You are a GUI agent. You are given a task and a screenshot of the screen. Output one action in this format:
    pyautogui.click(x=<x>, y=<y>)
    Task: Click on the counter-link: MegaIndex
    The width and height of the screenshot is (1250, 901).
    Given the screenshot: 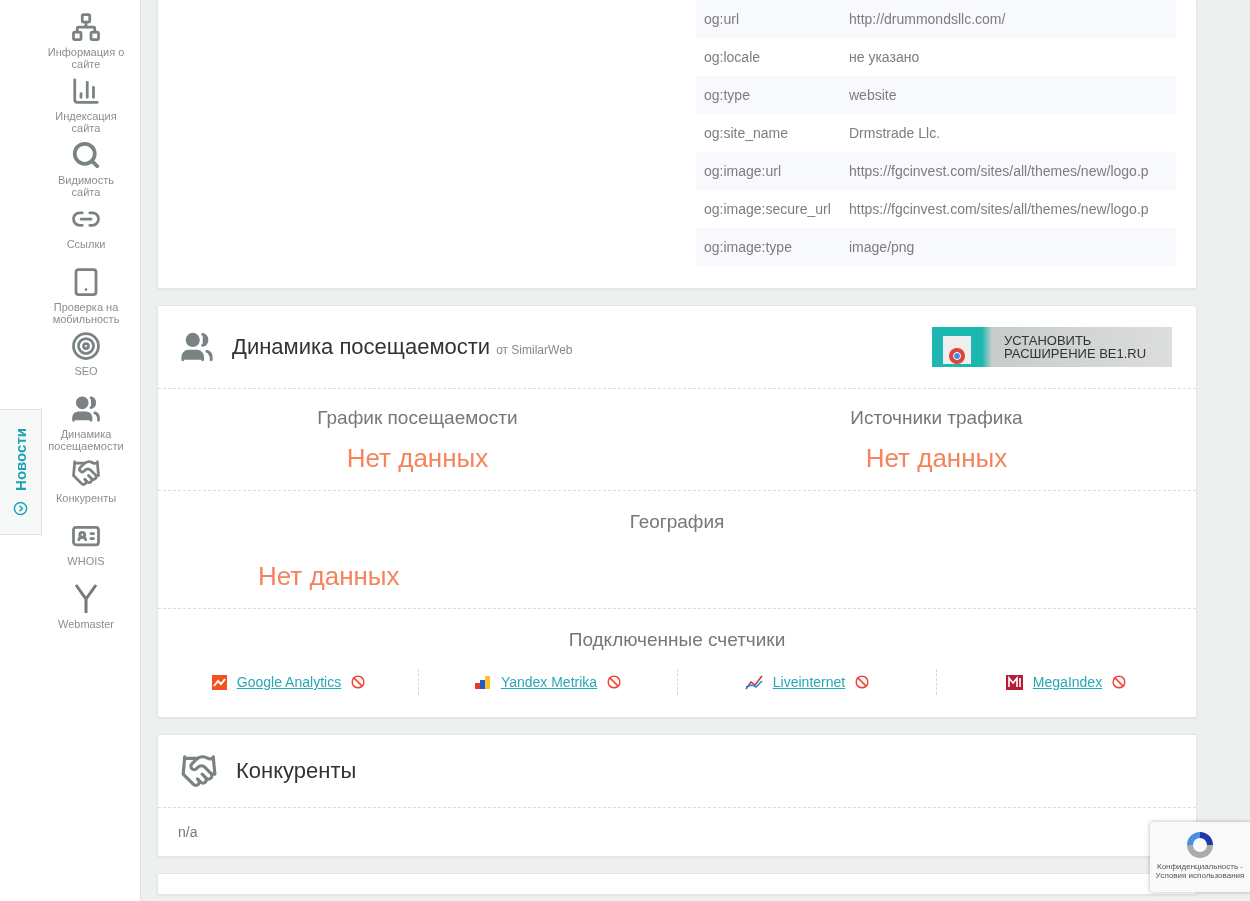 What is the action you would take?
    pyautogui.click(x=1067, y=682)
    